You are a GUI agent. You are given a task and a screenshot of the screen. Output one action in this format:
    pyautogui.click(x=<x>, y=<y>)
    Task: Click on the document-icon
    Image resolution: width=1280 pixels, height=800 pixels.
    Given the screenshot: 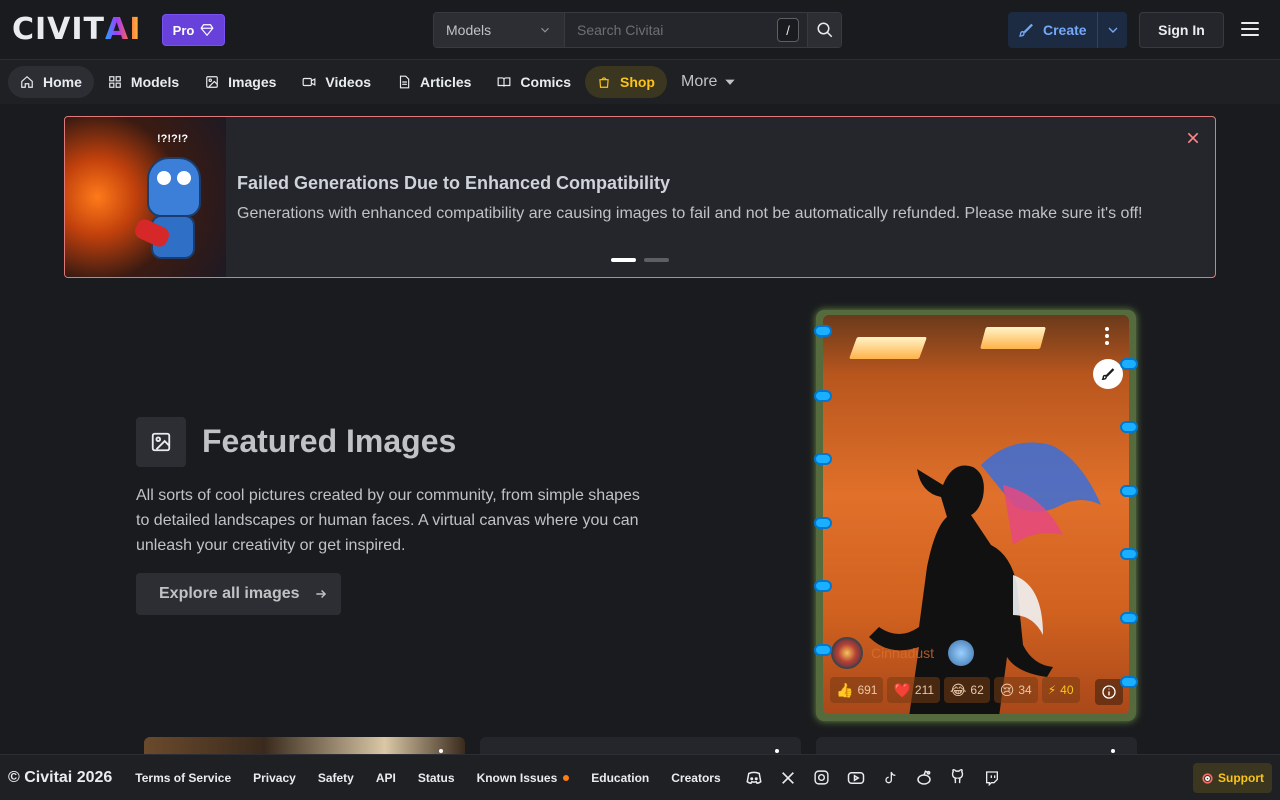 What is the action you would take?
    pyautogui.click(x=404, y=82)
    